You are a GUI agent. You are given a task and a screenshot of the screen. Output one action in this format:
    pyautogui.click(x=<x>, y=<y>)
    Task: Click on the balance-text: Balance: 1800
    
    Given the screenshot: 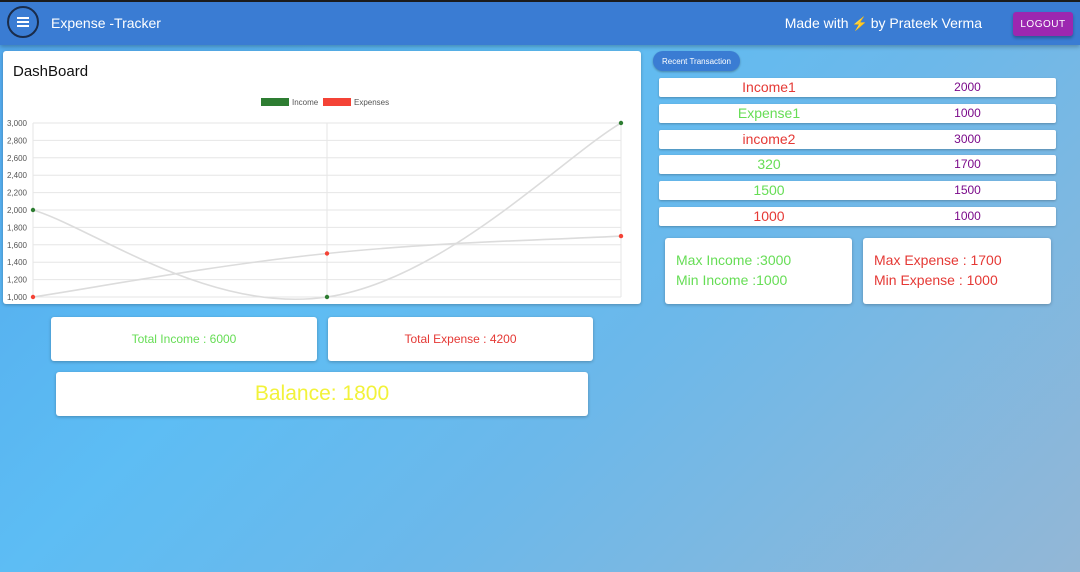 What is the action you would take?
    pyautogui.click(x=322, y=393)
    